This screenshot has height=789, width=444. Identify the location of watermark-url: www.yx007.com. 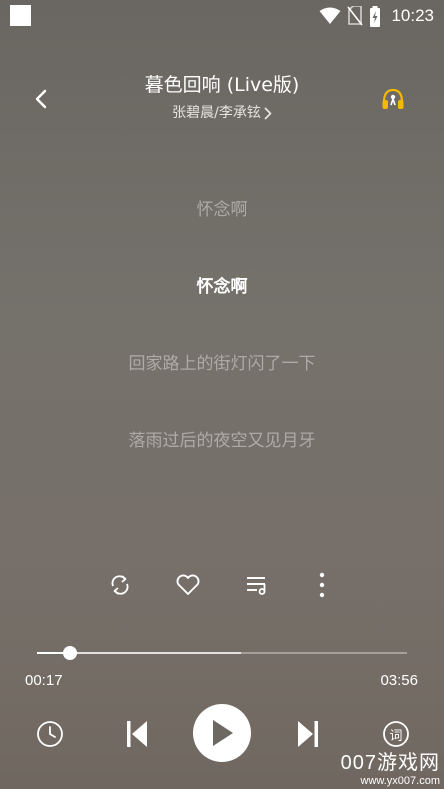
(400, 781).